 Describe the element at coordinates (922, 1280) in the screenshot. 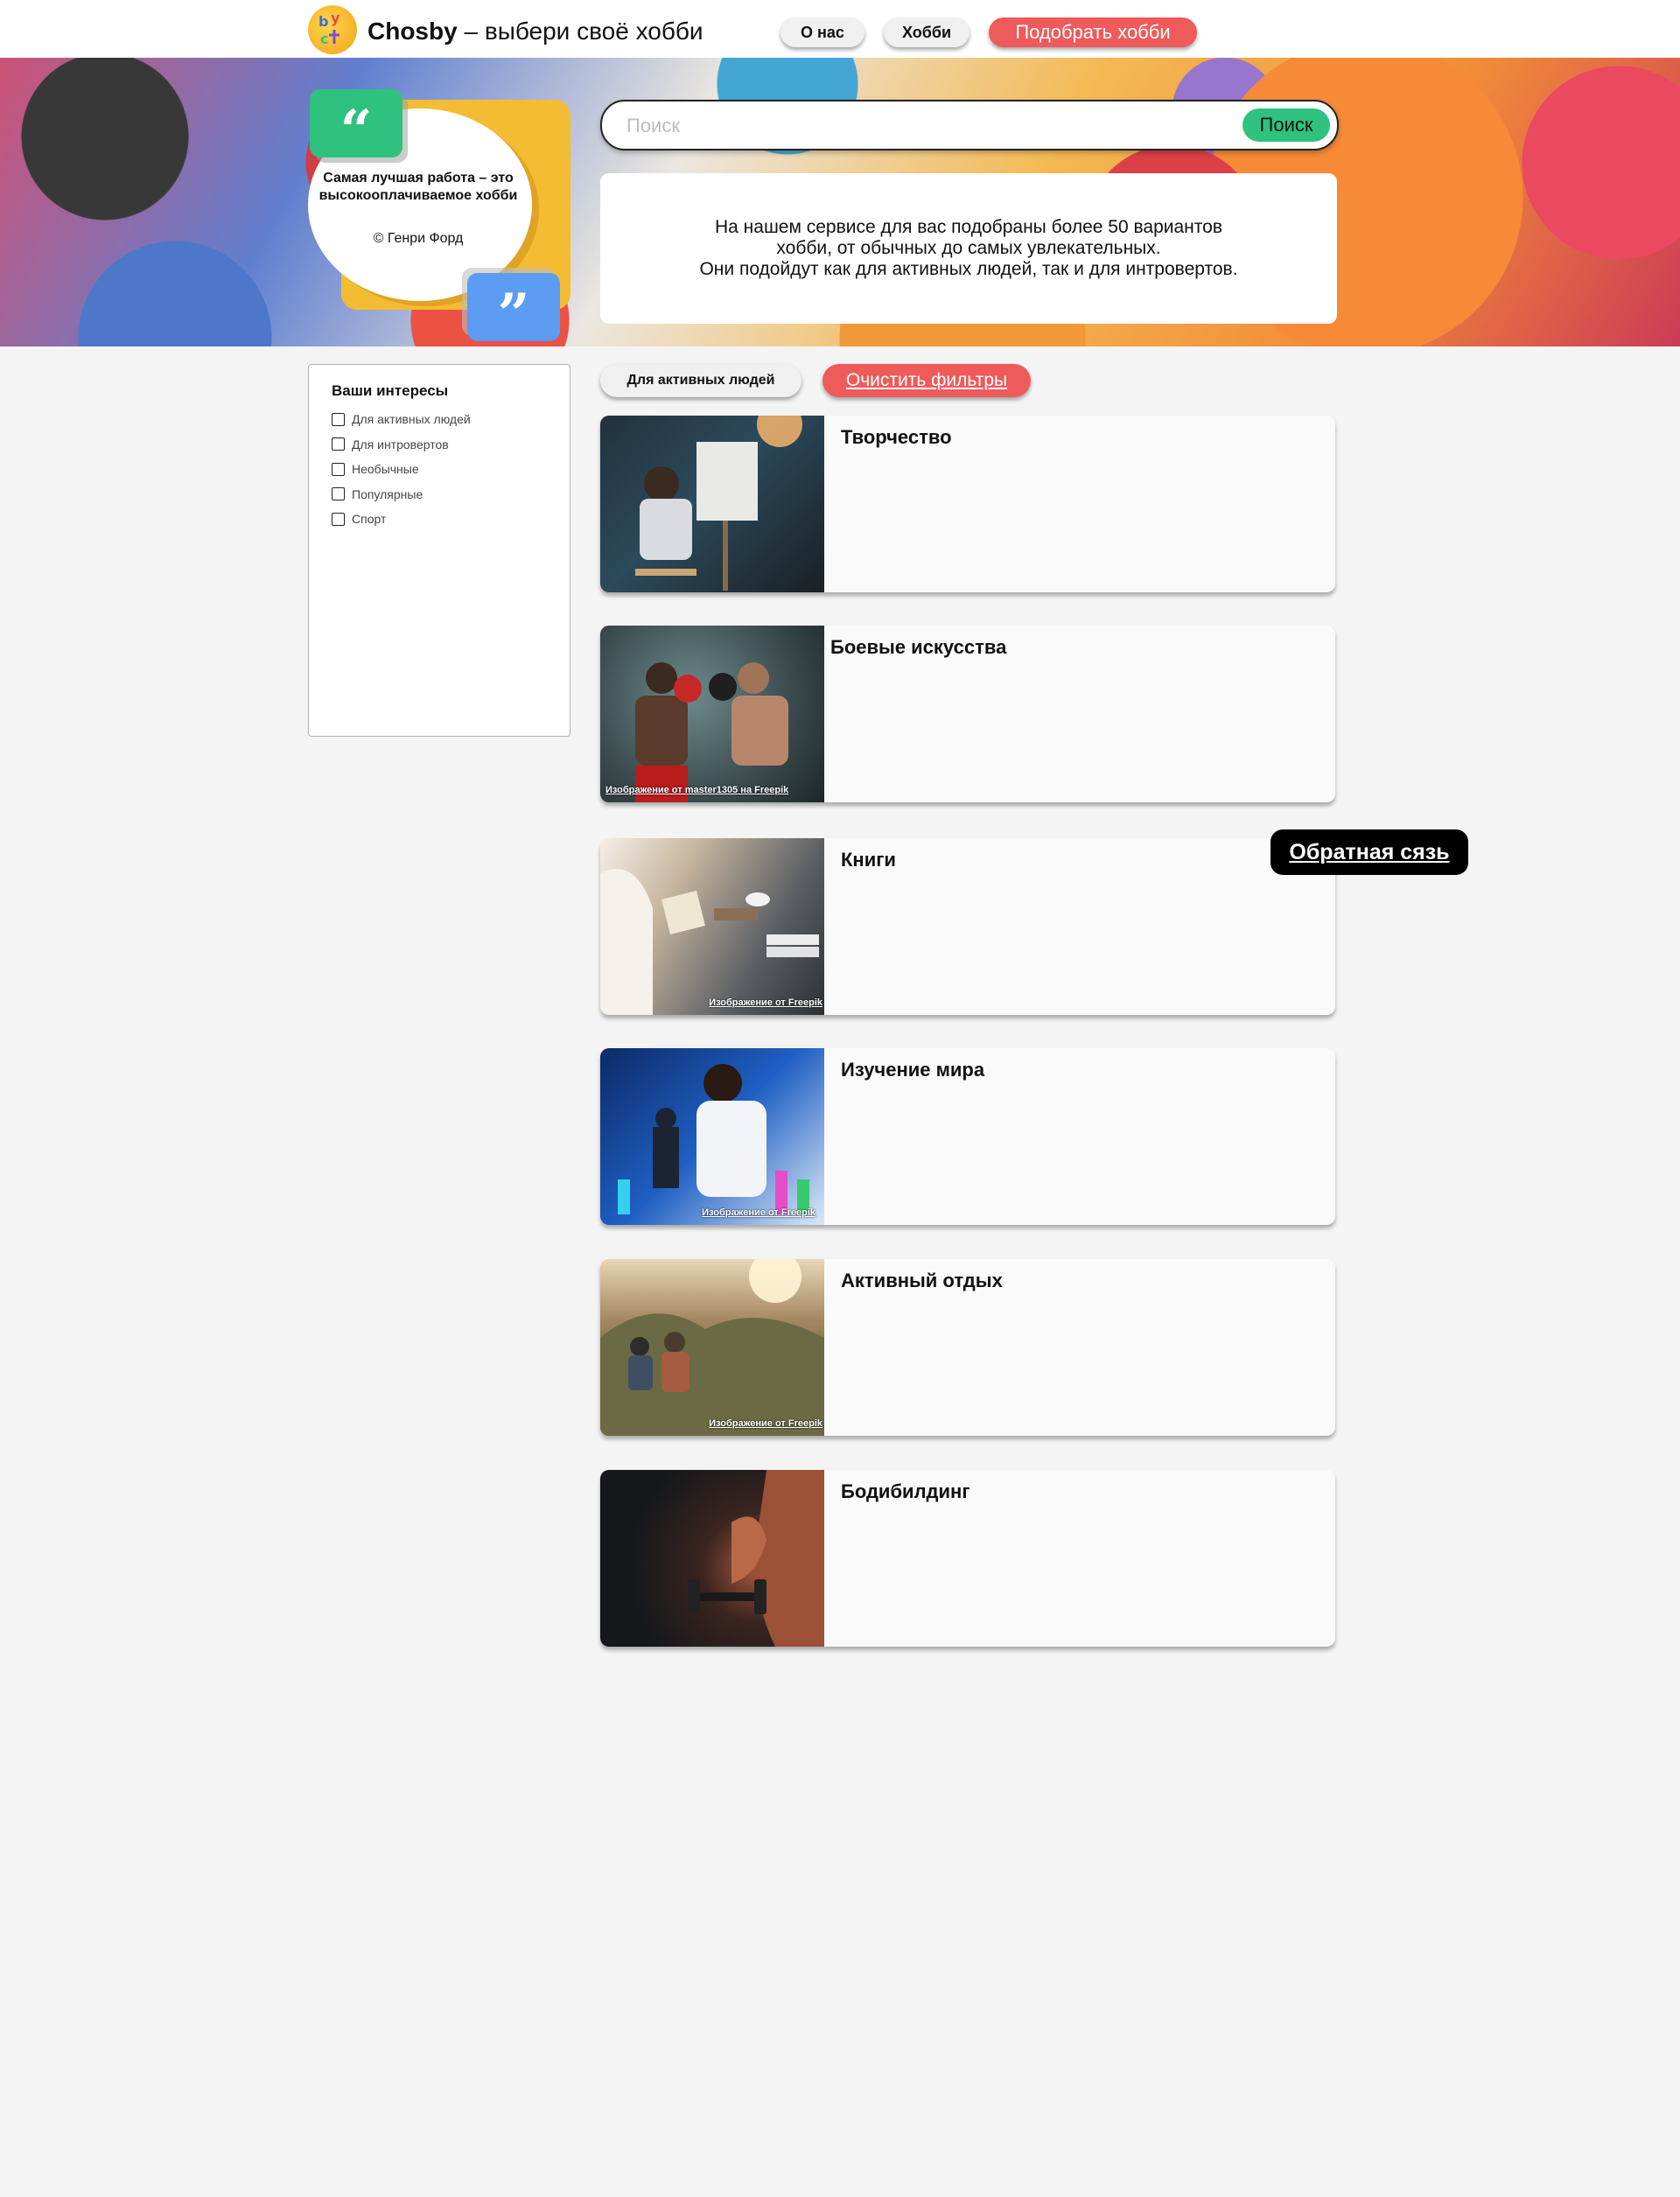

I see `card-title: Активный отдых` at that location.